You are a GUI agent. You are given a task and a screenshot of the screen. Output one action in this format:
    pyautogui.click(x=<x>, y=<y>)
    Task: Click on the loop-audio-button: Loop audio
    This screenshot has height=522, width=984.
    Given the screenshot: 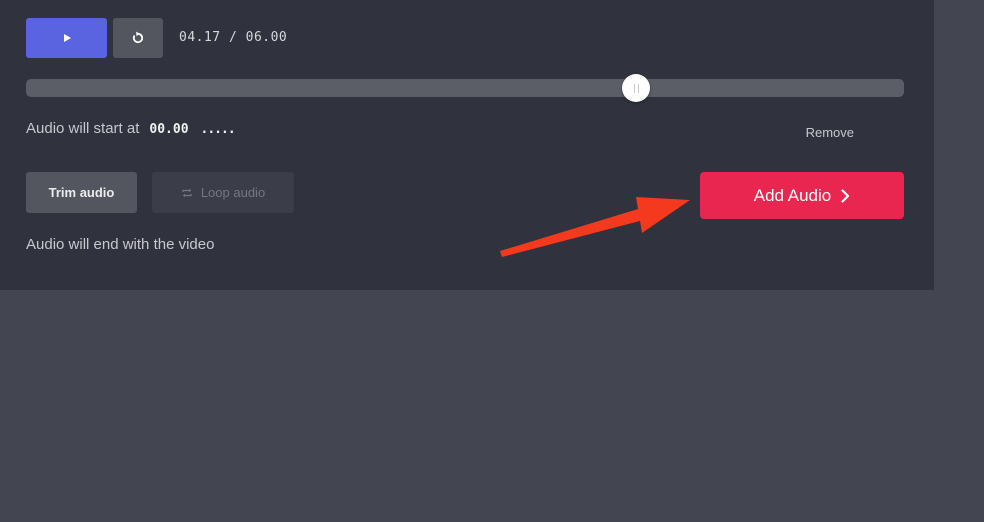 What is the action you would take?
    pyautogui.click(x=223, y=192)
    